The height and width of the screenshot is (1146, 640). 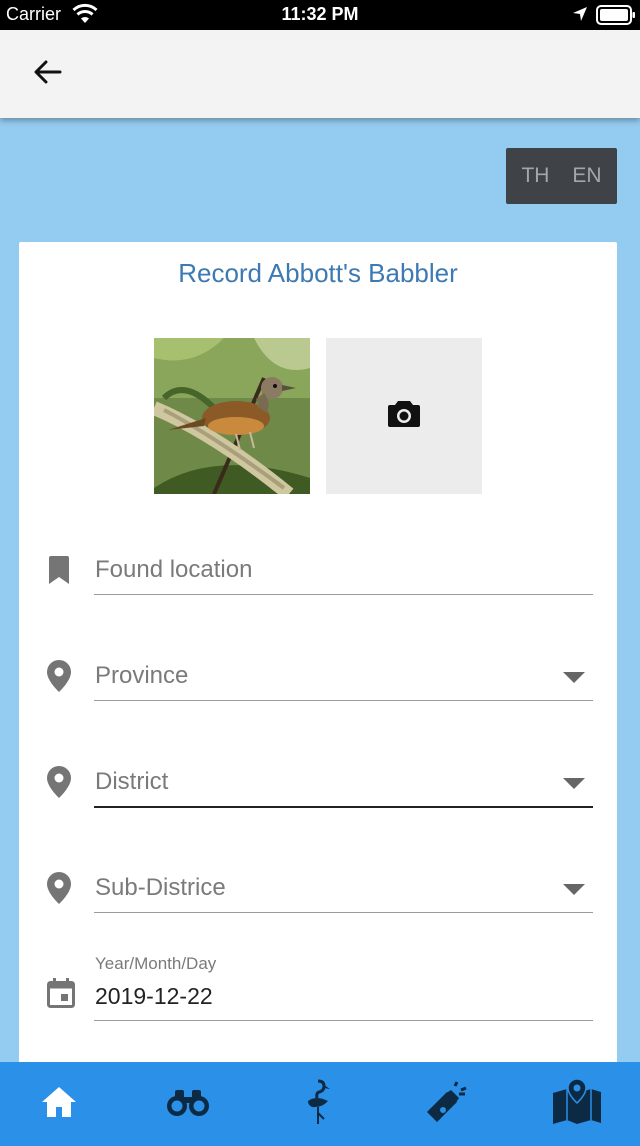 I want to click on back-button, so click(x=48, y=74).